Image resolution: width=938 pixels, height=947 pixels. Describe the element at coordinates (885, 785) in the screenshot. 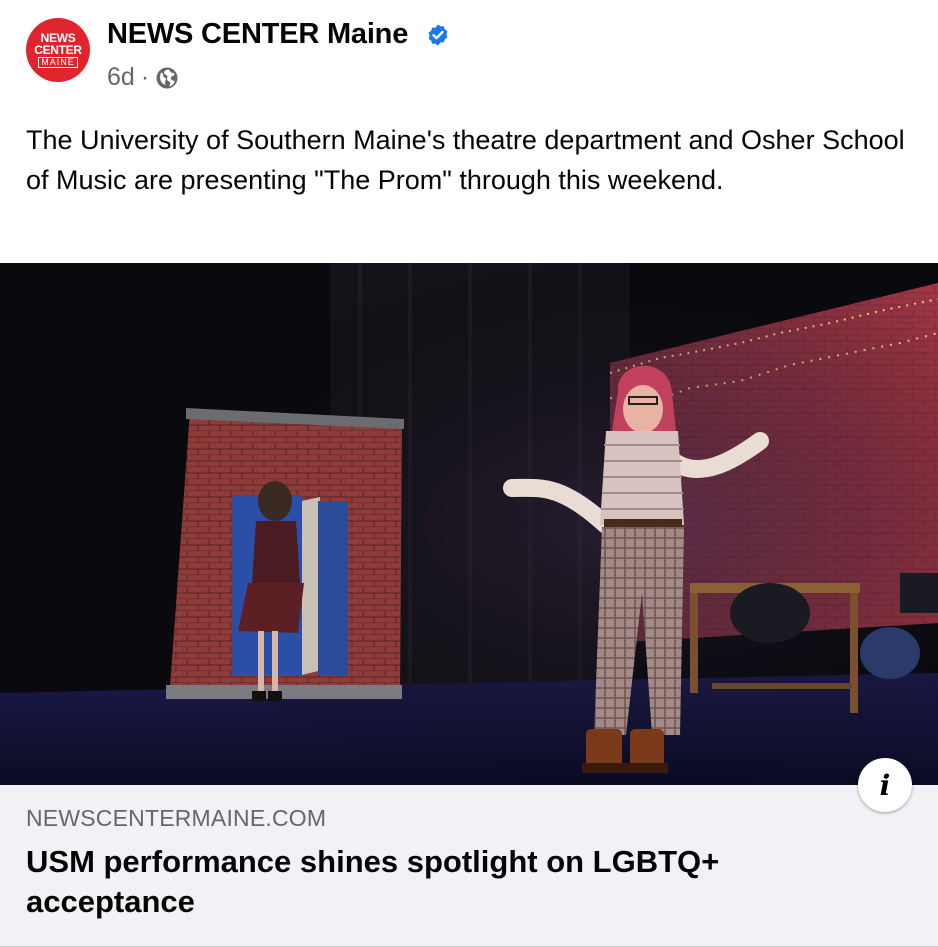

I see `info-icon: i` at that location.